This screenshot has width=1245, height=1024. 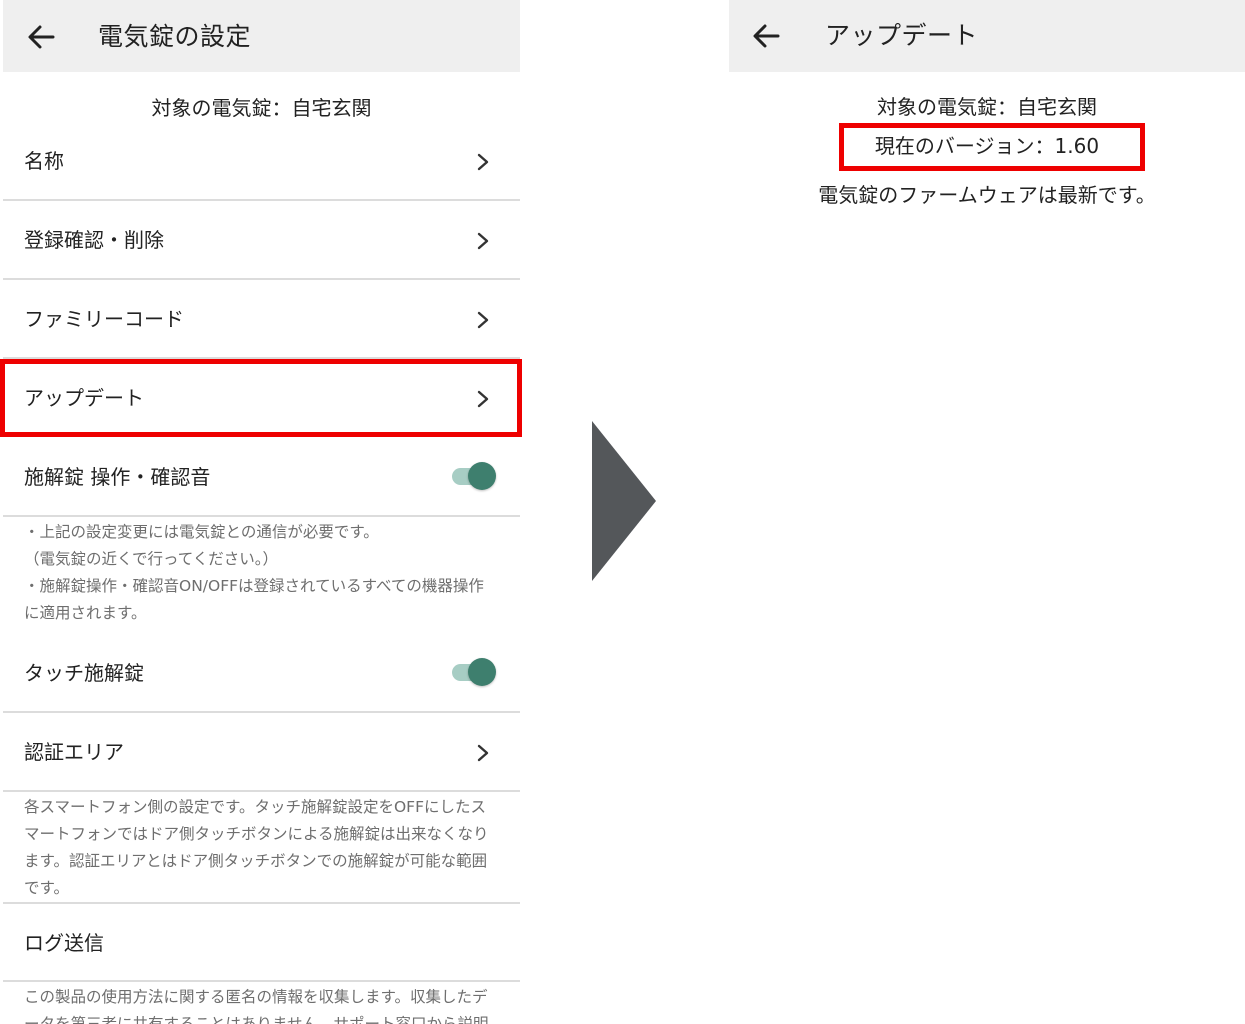 What do you see at coordinates (261, 319) in the screenshot?
I see `menu-item-family-code: ファミリーコード` at bounding box center [261, 319].